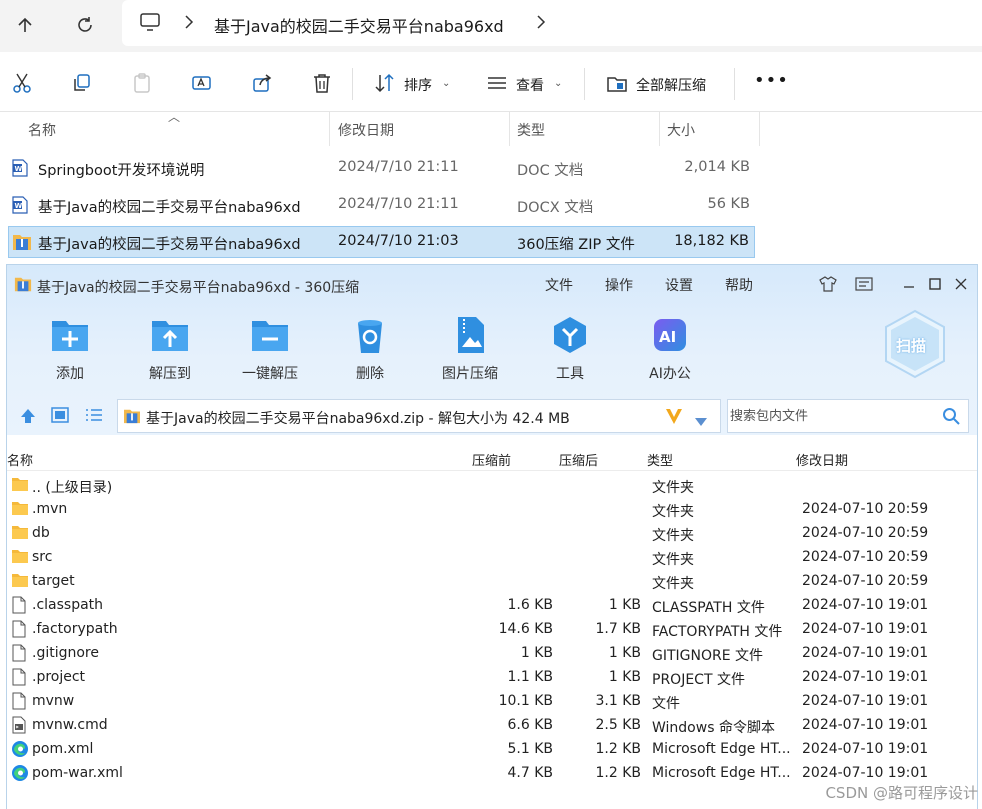  I want to click on column-after: 压缩后, so click(578, 459).